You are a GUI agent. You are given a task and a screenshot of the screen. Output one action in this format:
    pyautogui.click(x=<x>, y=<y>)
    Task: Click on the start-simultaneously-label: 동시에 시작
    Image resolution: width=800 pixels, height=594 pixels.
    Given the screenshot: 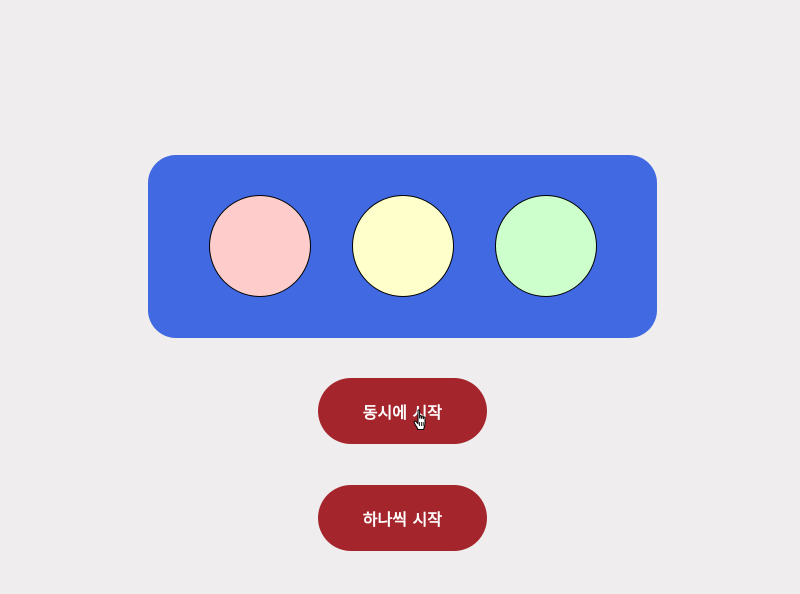 What is the action you would take?
    pyautogui.click(x=402, y=412)
    